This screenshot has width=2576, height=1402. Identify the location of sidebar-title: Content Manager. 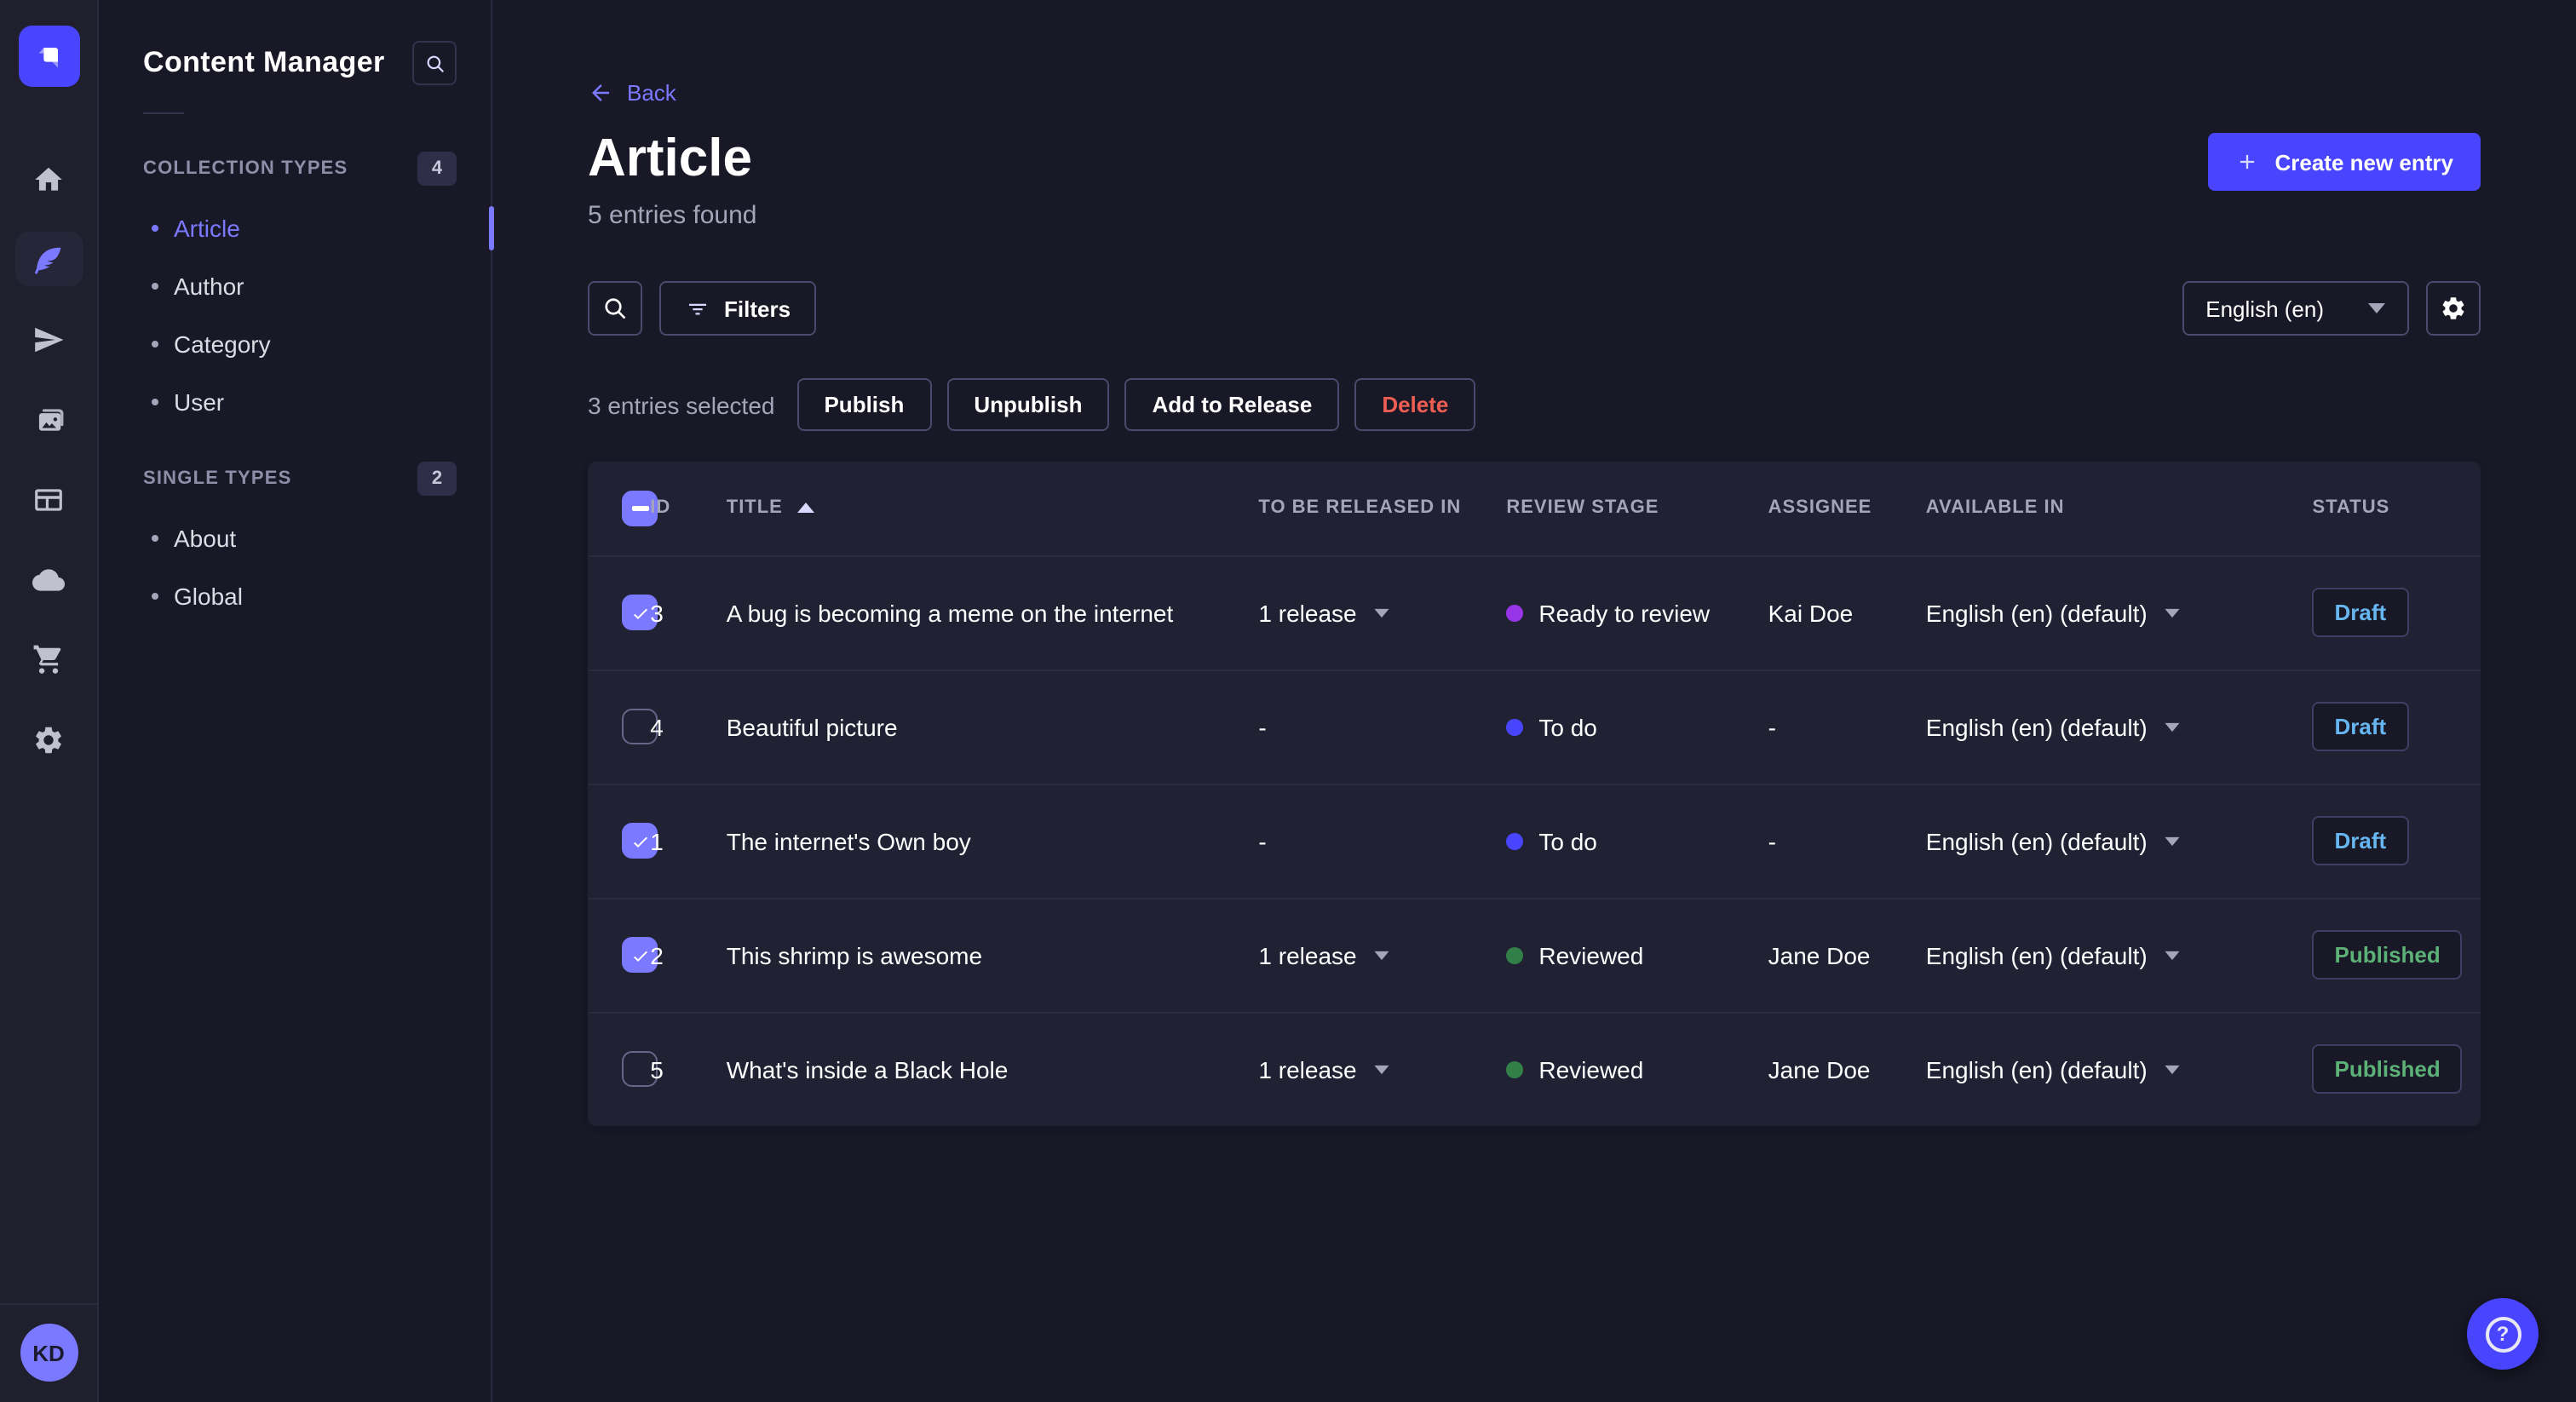
(264, 62).